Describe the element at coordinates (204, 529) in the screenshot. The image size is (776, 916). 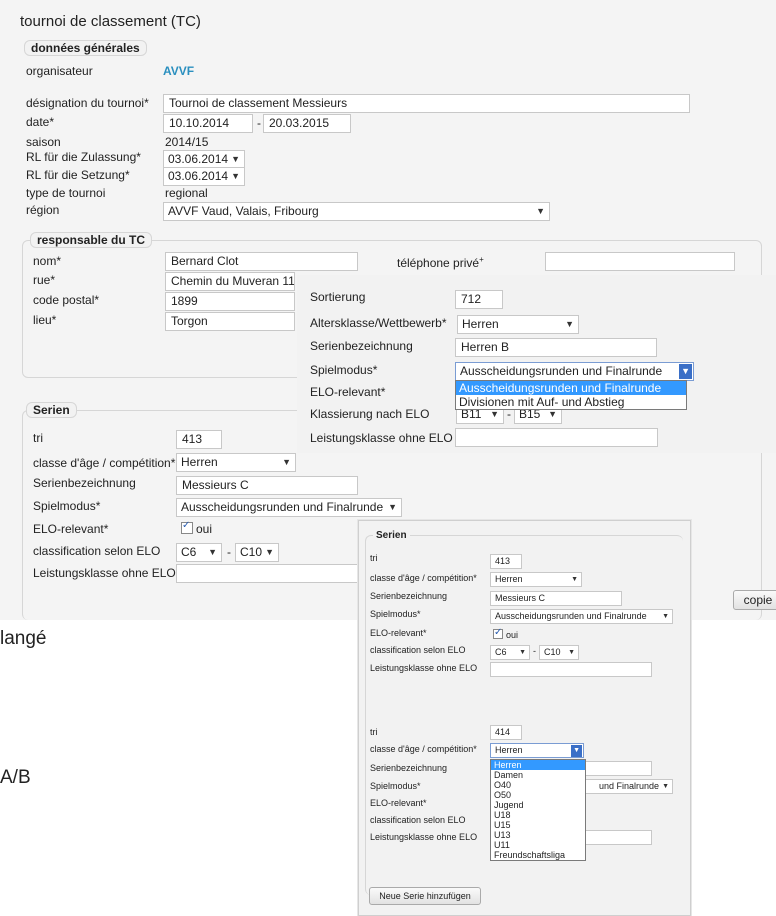
I see `serien-elo-value: oui` at that location.